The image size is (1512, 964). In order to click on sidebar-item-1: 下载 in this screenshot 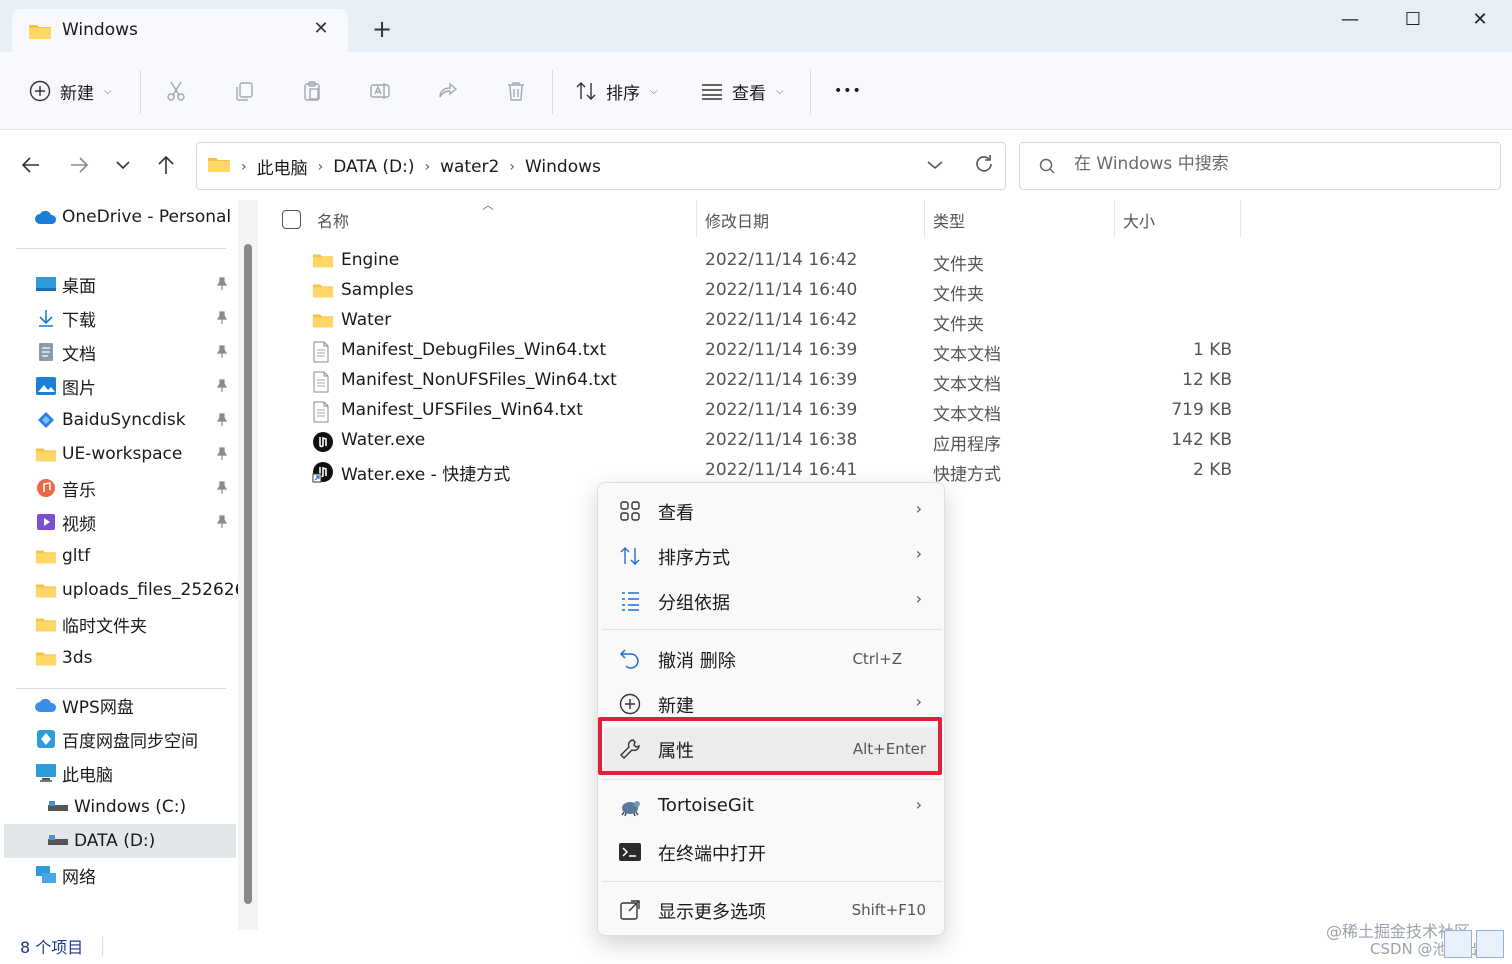, I will do `click(152, 318)`.